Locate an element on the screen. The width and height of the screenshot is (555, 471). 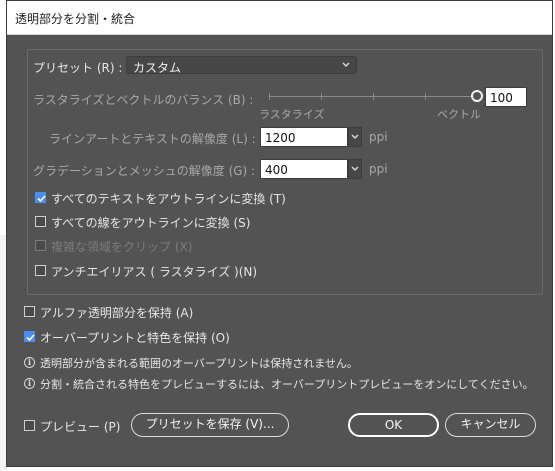
preview-checkbox is located at coordinates (29, 425).